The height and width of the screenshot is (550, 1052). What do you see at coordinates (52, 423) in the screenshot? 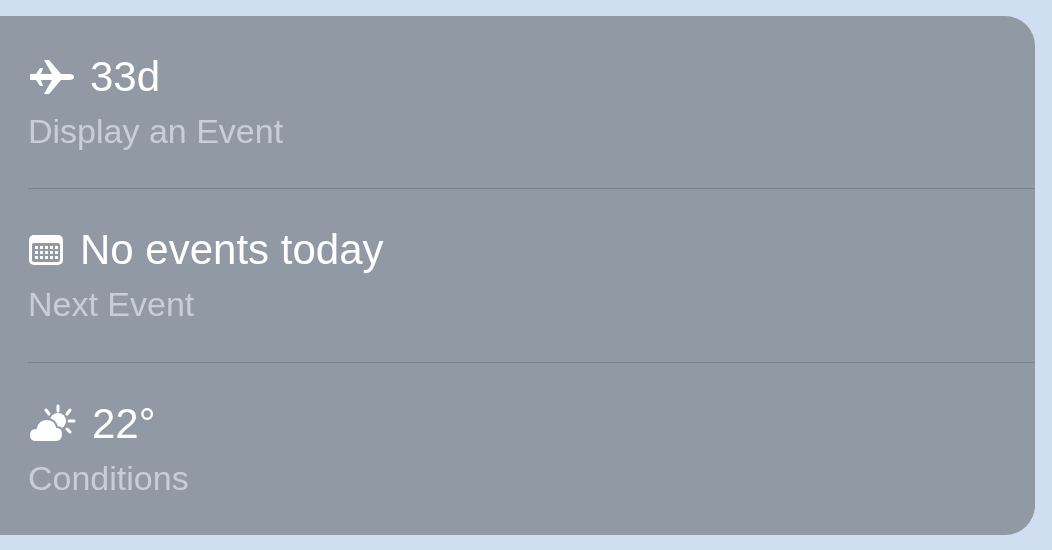
I see `partly-sunny-icon` at bounding box center [52, 423].